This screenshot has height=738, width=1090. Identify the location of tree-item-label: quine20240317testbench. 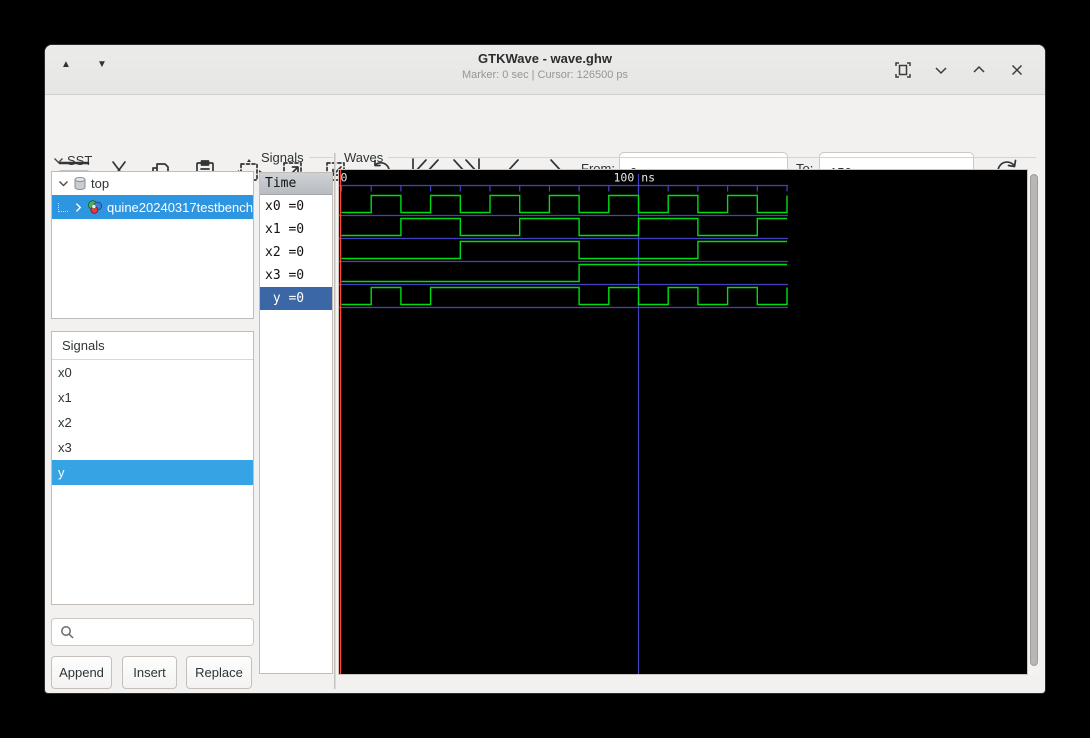
(179, 207).